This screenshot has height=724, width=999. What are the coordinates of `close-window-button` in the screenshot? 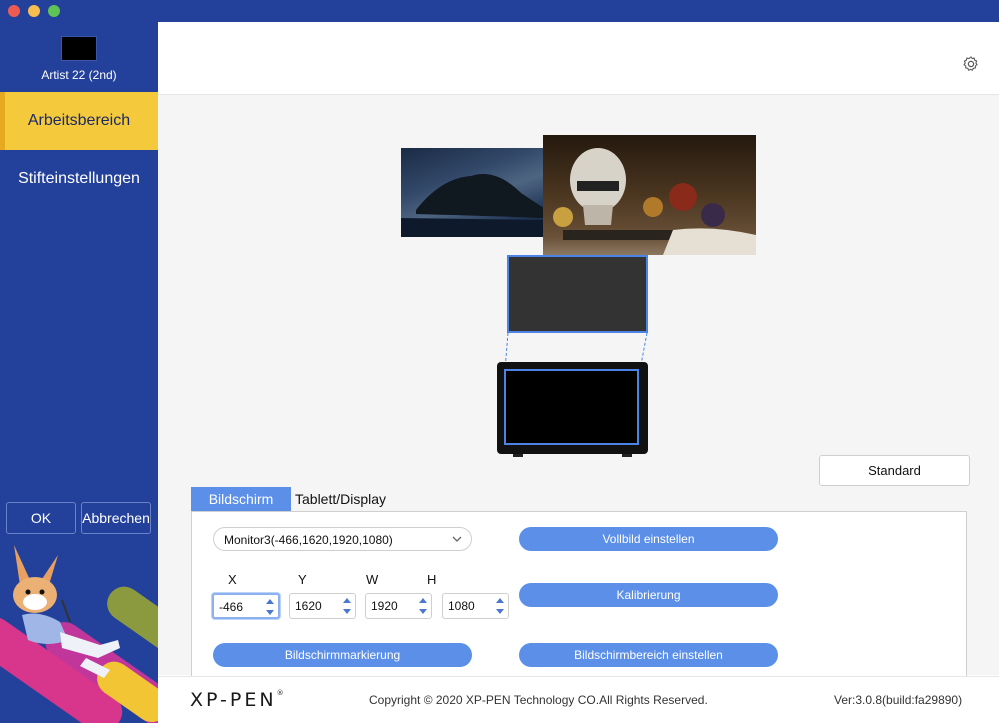 It's located at (14, 11).